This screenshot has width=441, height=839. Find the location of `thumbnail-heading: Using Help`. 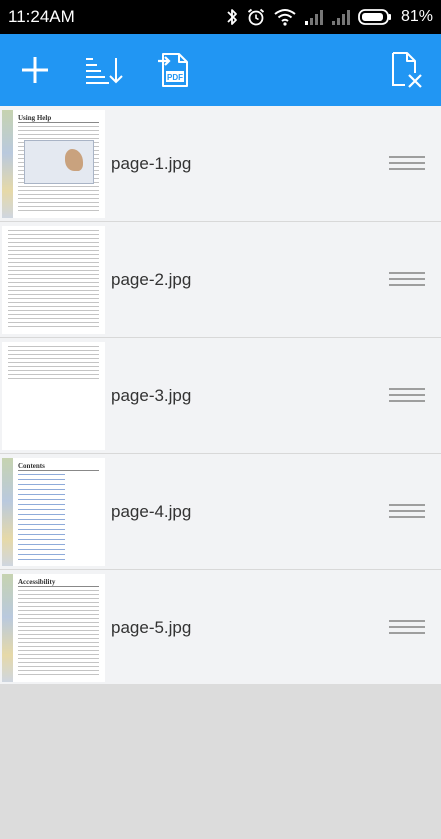

thumbnail-heading: Using Help is located at coordinates (35, 118).